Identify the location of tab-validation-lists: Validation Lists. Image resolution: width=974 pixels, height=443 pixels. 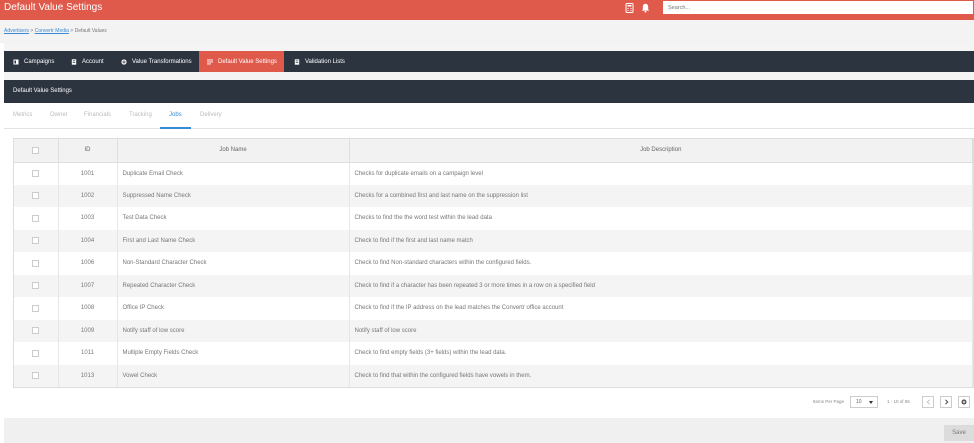
(317, 61).